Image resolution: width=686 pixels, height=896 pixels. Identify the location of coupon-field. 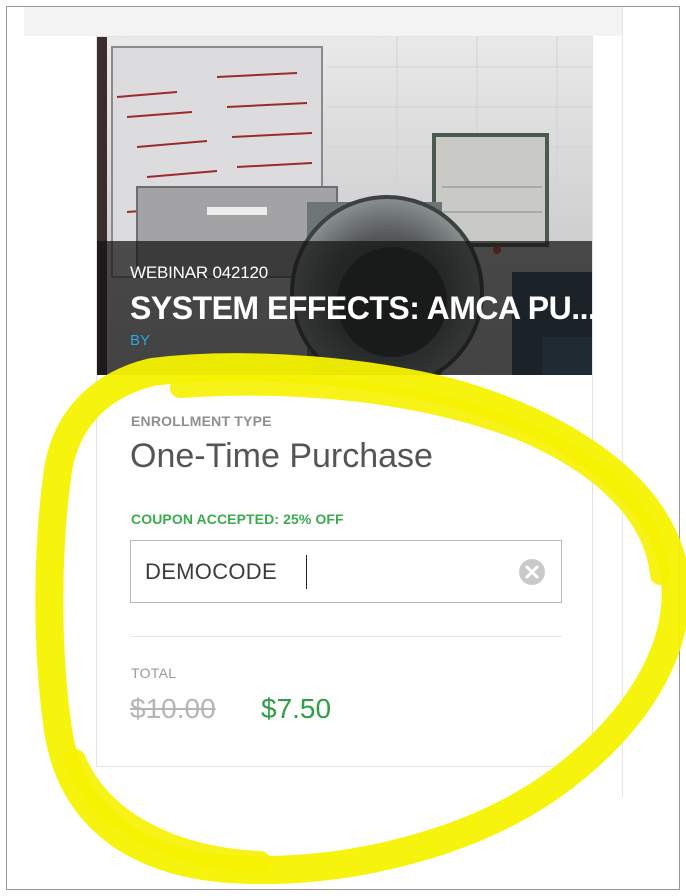
(346, 571).